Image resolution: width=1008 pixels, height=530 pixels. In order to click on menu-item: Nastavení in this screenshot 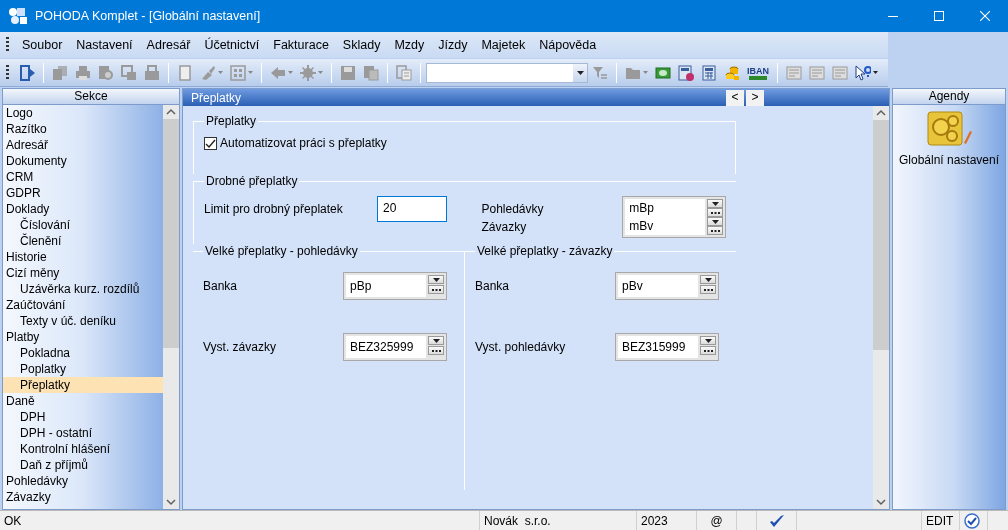, I will do `click(104, 45)`.